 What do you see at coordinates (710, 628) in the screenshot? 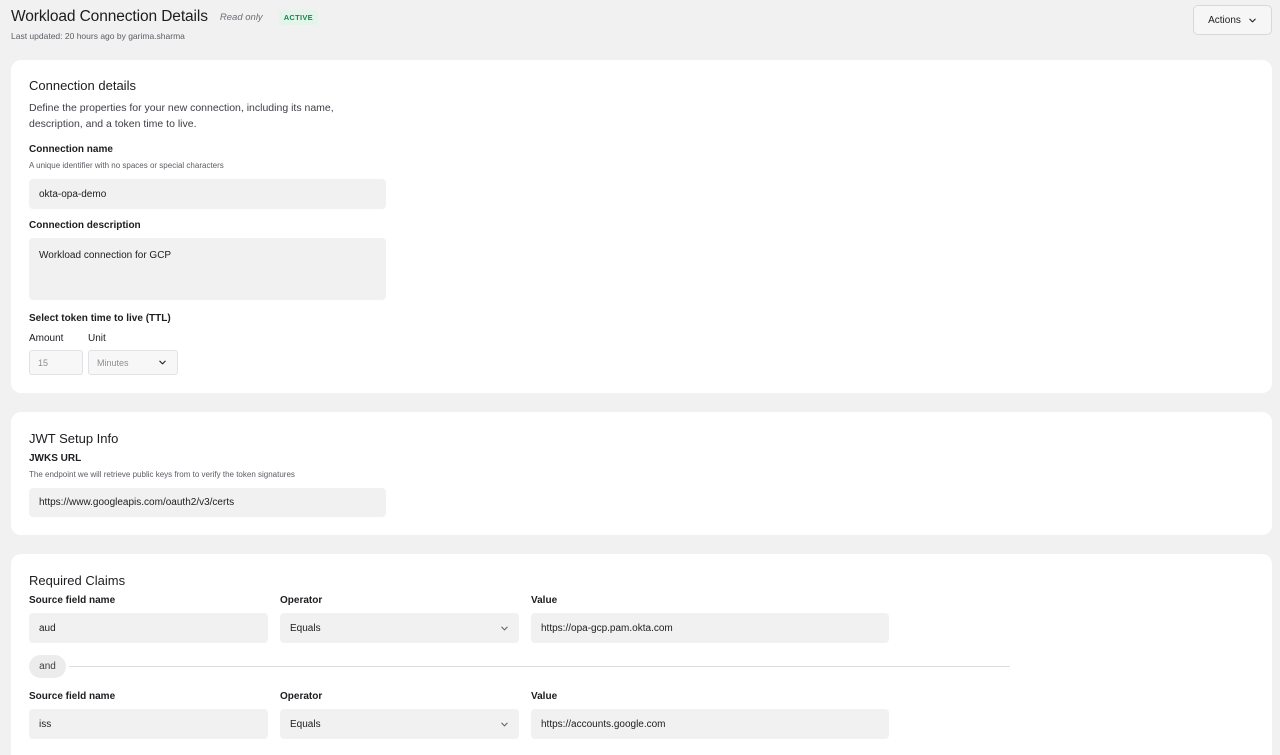
I see `claim-value-input: https://opa-gcp.pam.okta.com` at bounding box center [710, 628].